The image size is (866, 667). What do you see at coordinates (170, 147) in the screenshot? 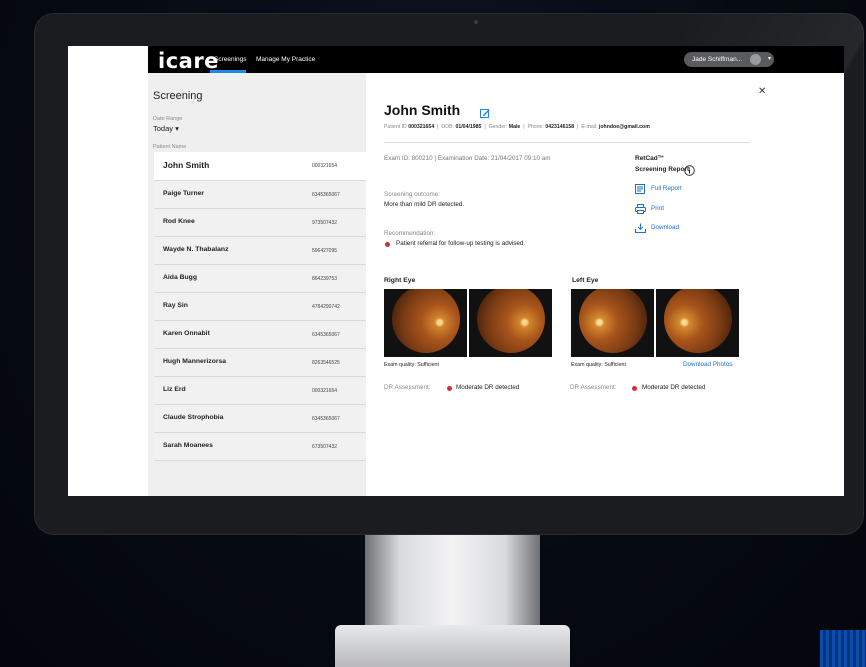
I see `patient-name-header: Patient Name` at bounding box center [170, 147].